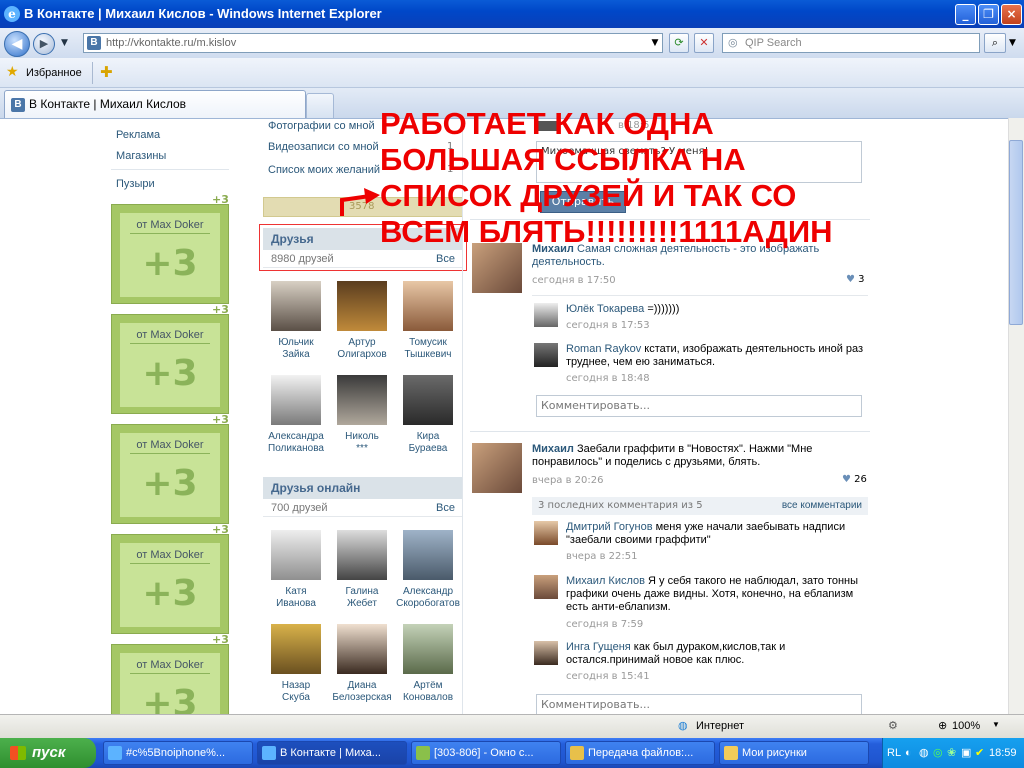  Describe the element at coordinates (1011, 14) in the screenshot. I see `close-button: ×` at that location.